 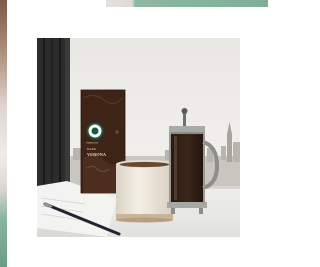 I want to click on next-image-edge, so click(x=187, y=3).